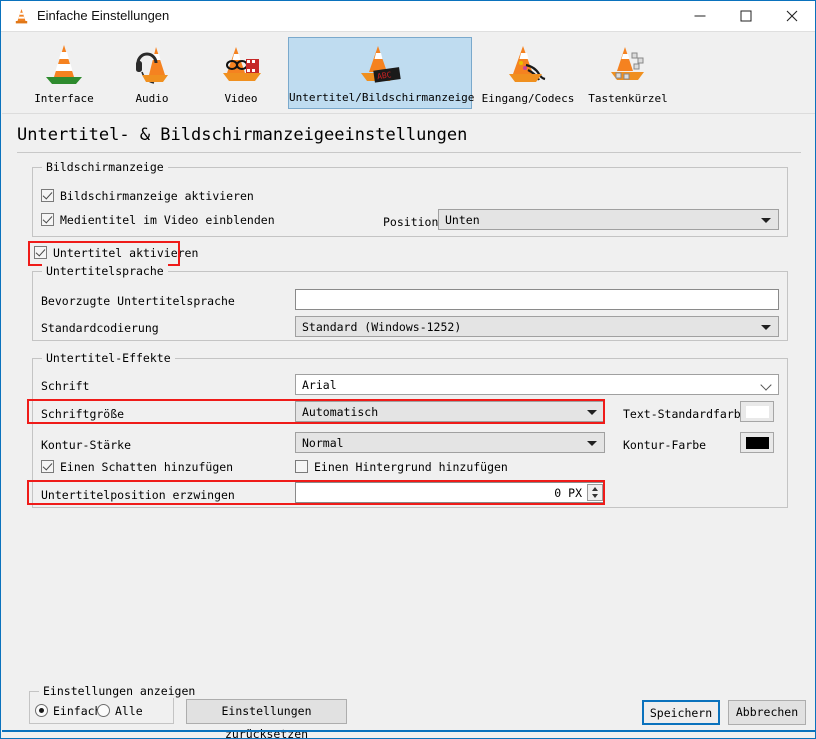 The width and height of the screenshot is (816, 739). What do you see at coordinates (628, 98) in the screenshot?
I see `tab-label: Tastenkürzel` at bounding box center [628, 98].